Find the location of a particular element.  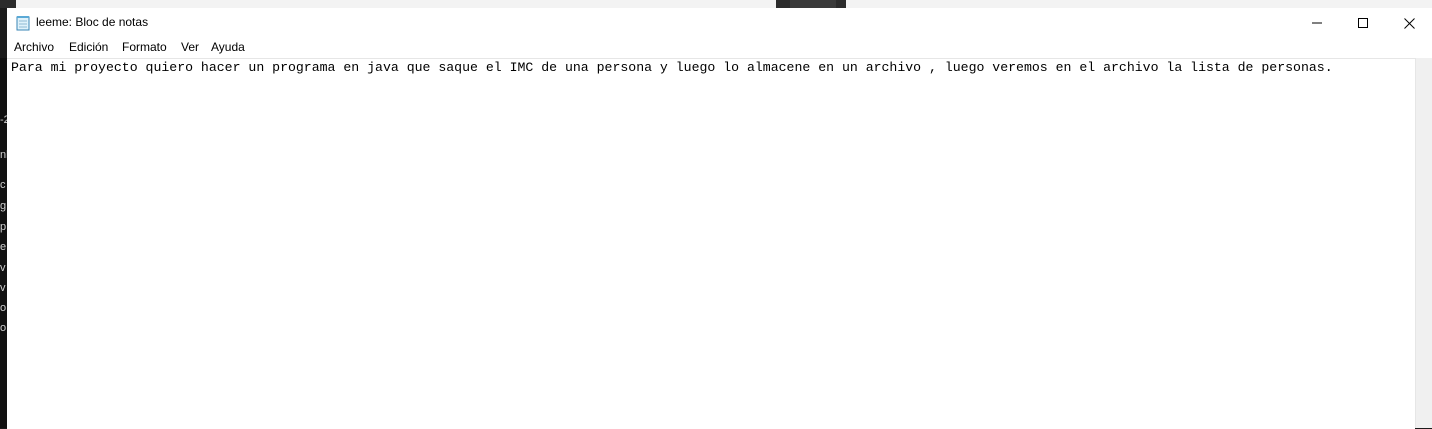

menu-archivo: Archivo is located at coordinates (34, 47).